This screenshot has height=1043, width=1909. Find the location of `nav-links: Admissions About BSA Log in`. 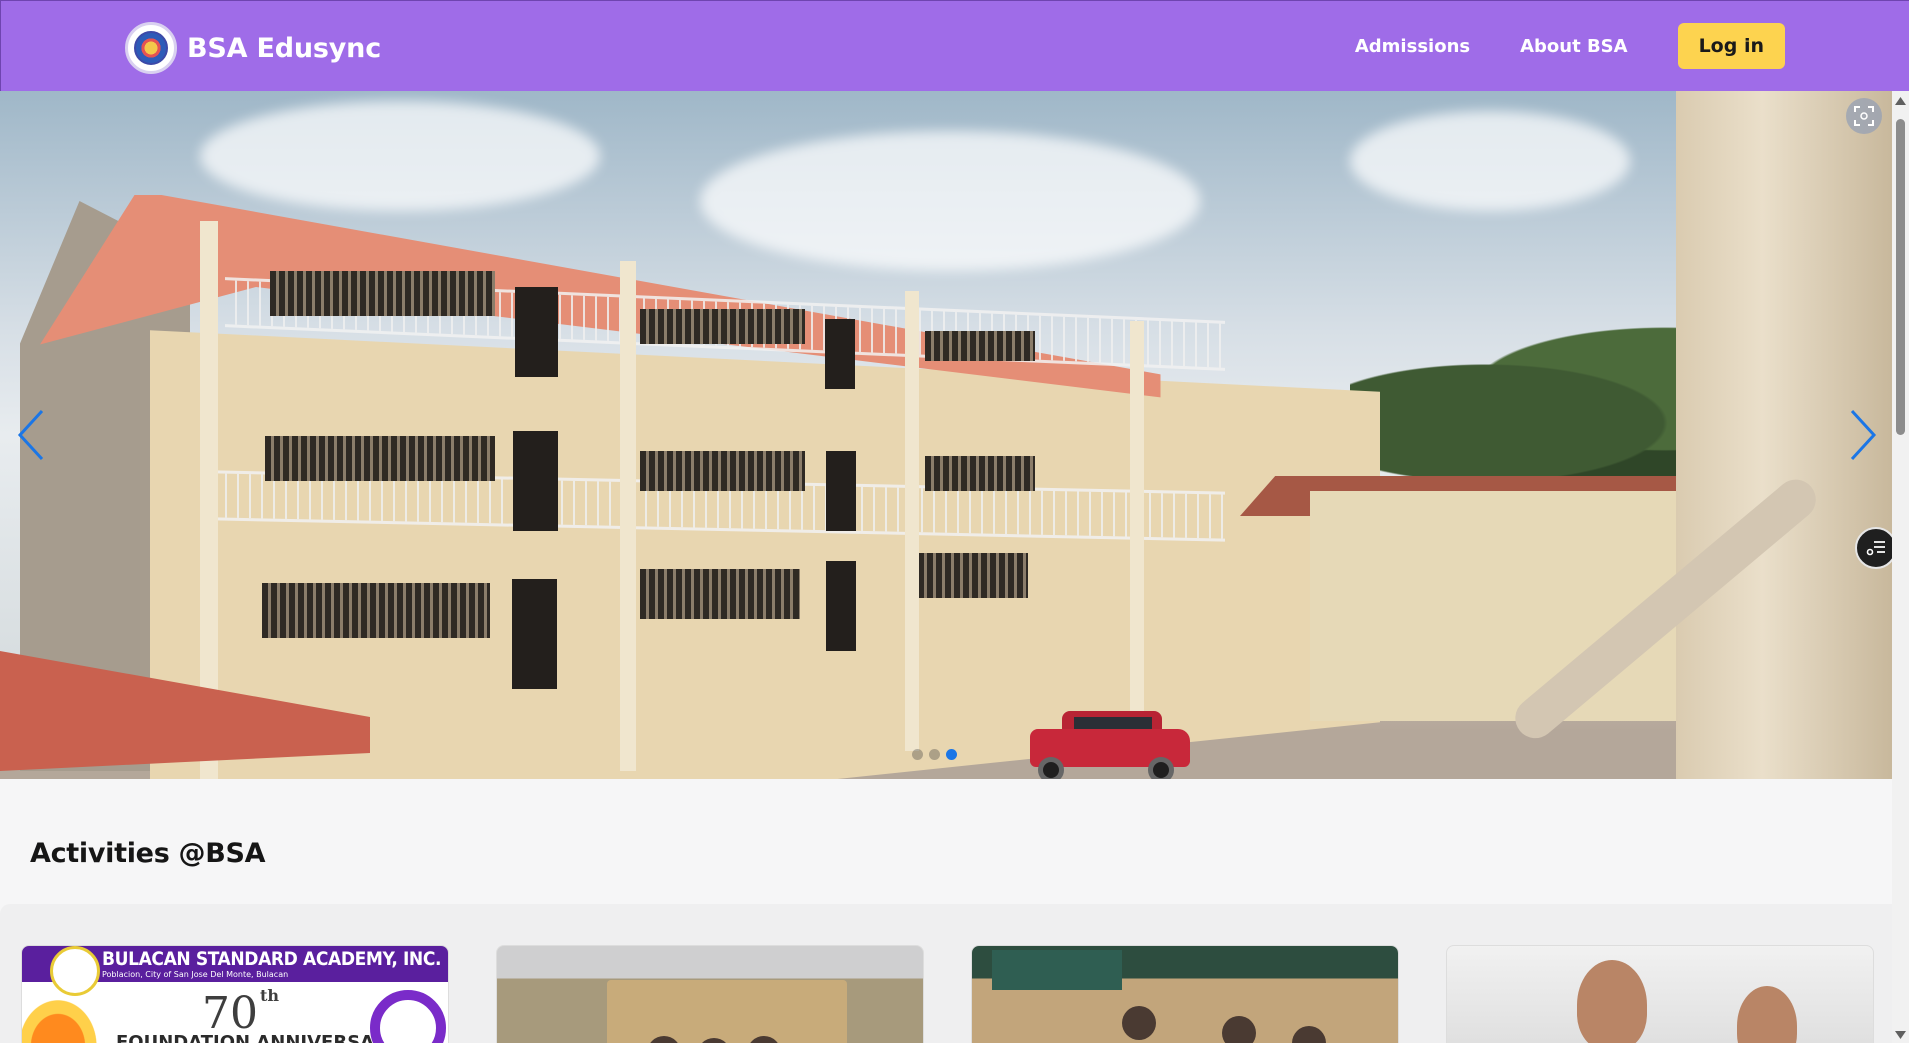

nav-links: Admissions About BSA Log in is located at coordinates (1570, 46).